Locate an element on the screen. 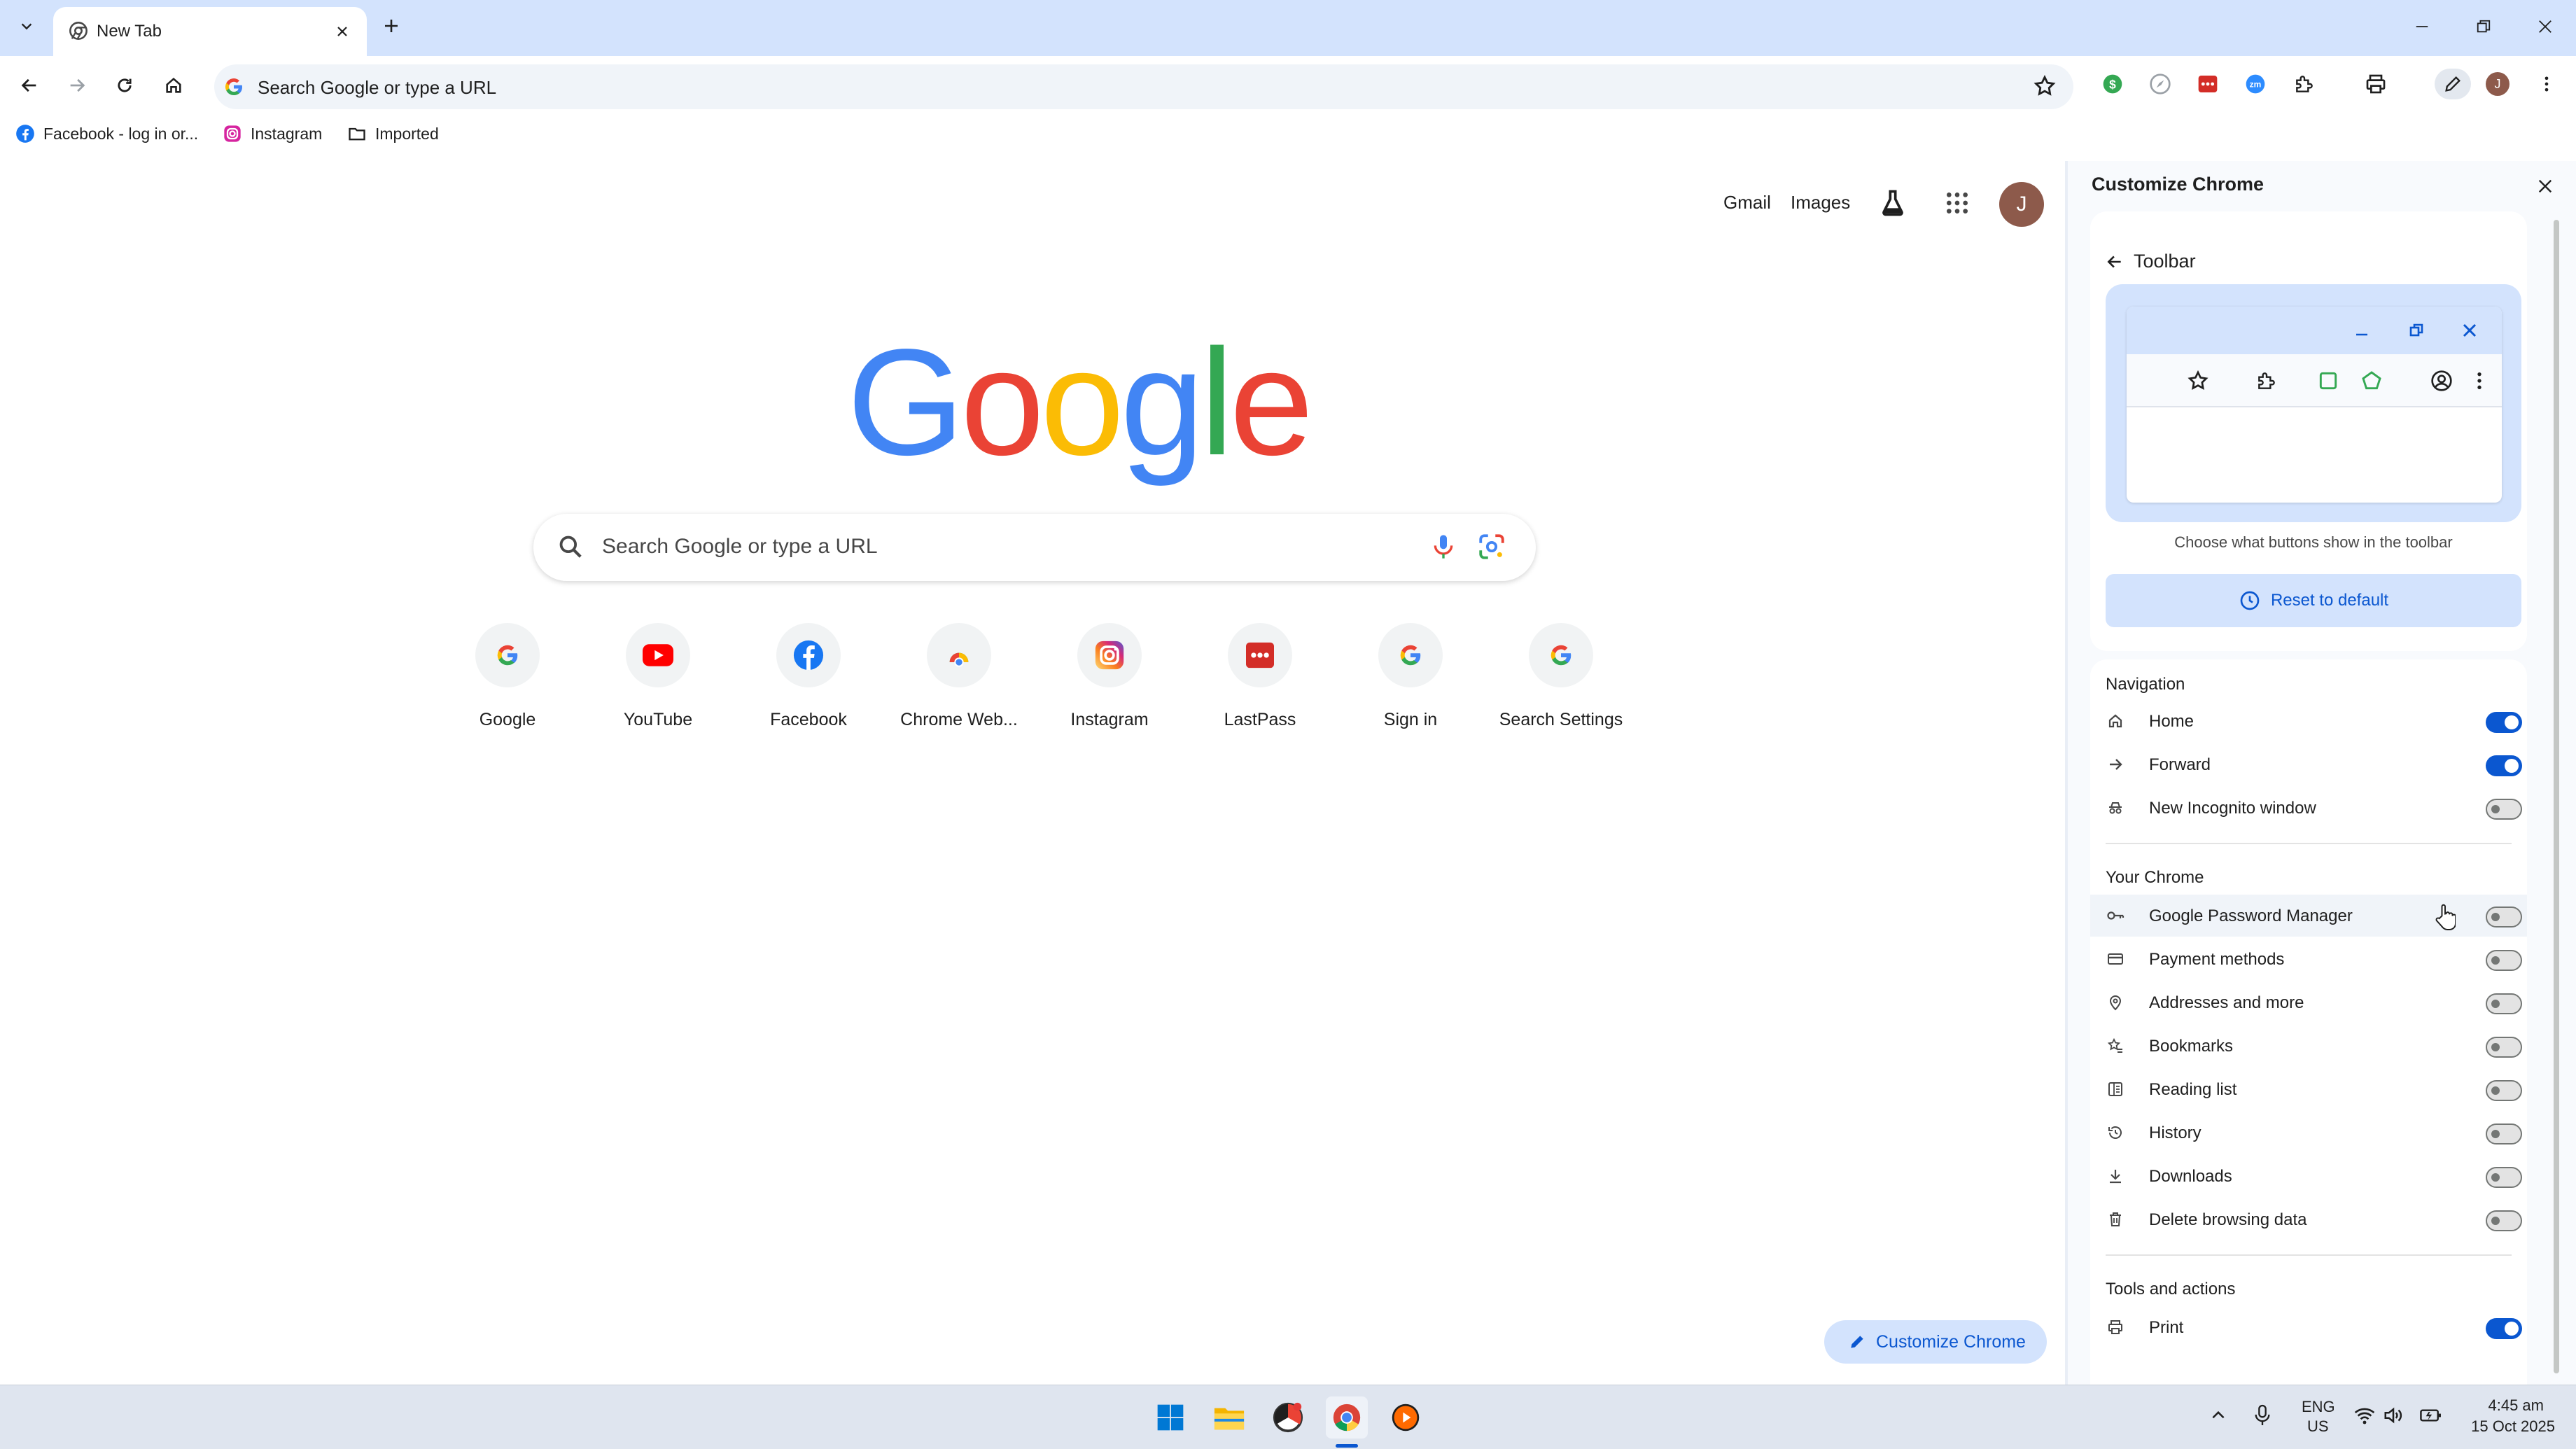 The width and height of the screenshot is (2576, 1449). incognito-toggle is located at coordinates (2504, 809).